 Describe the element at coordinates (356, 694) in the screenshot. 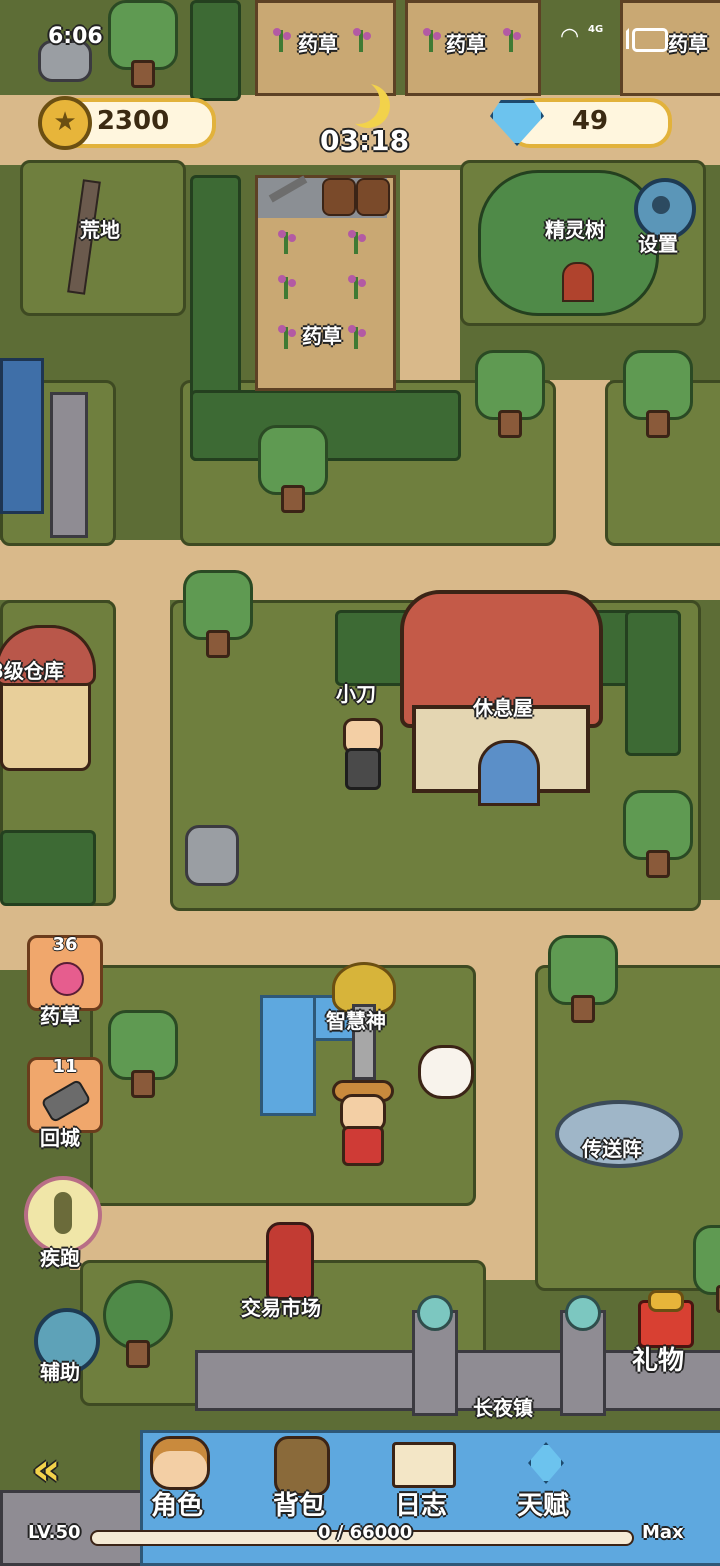

I see `npc-name-label: 小刀` at that location.